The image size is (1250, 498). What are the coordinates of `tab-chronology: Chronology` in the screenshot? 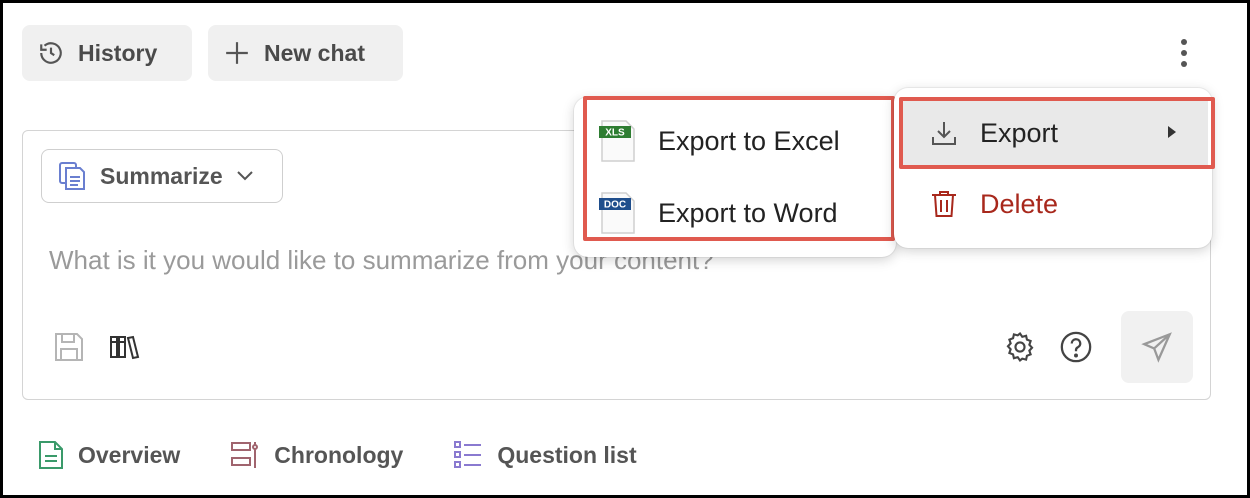 It's located at (316, 455).